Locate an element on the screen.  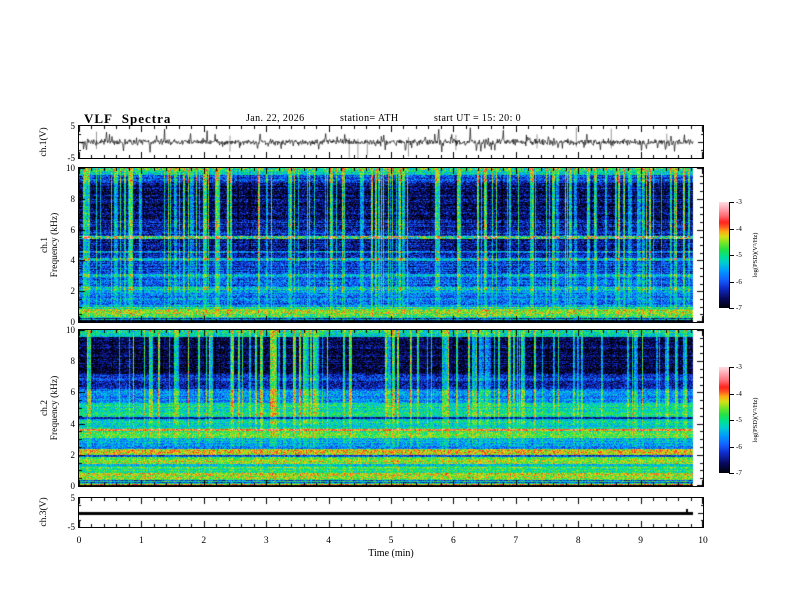
x-tick-label: 1 is located at coordinates (141, 541).